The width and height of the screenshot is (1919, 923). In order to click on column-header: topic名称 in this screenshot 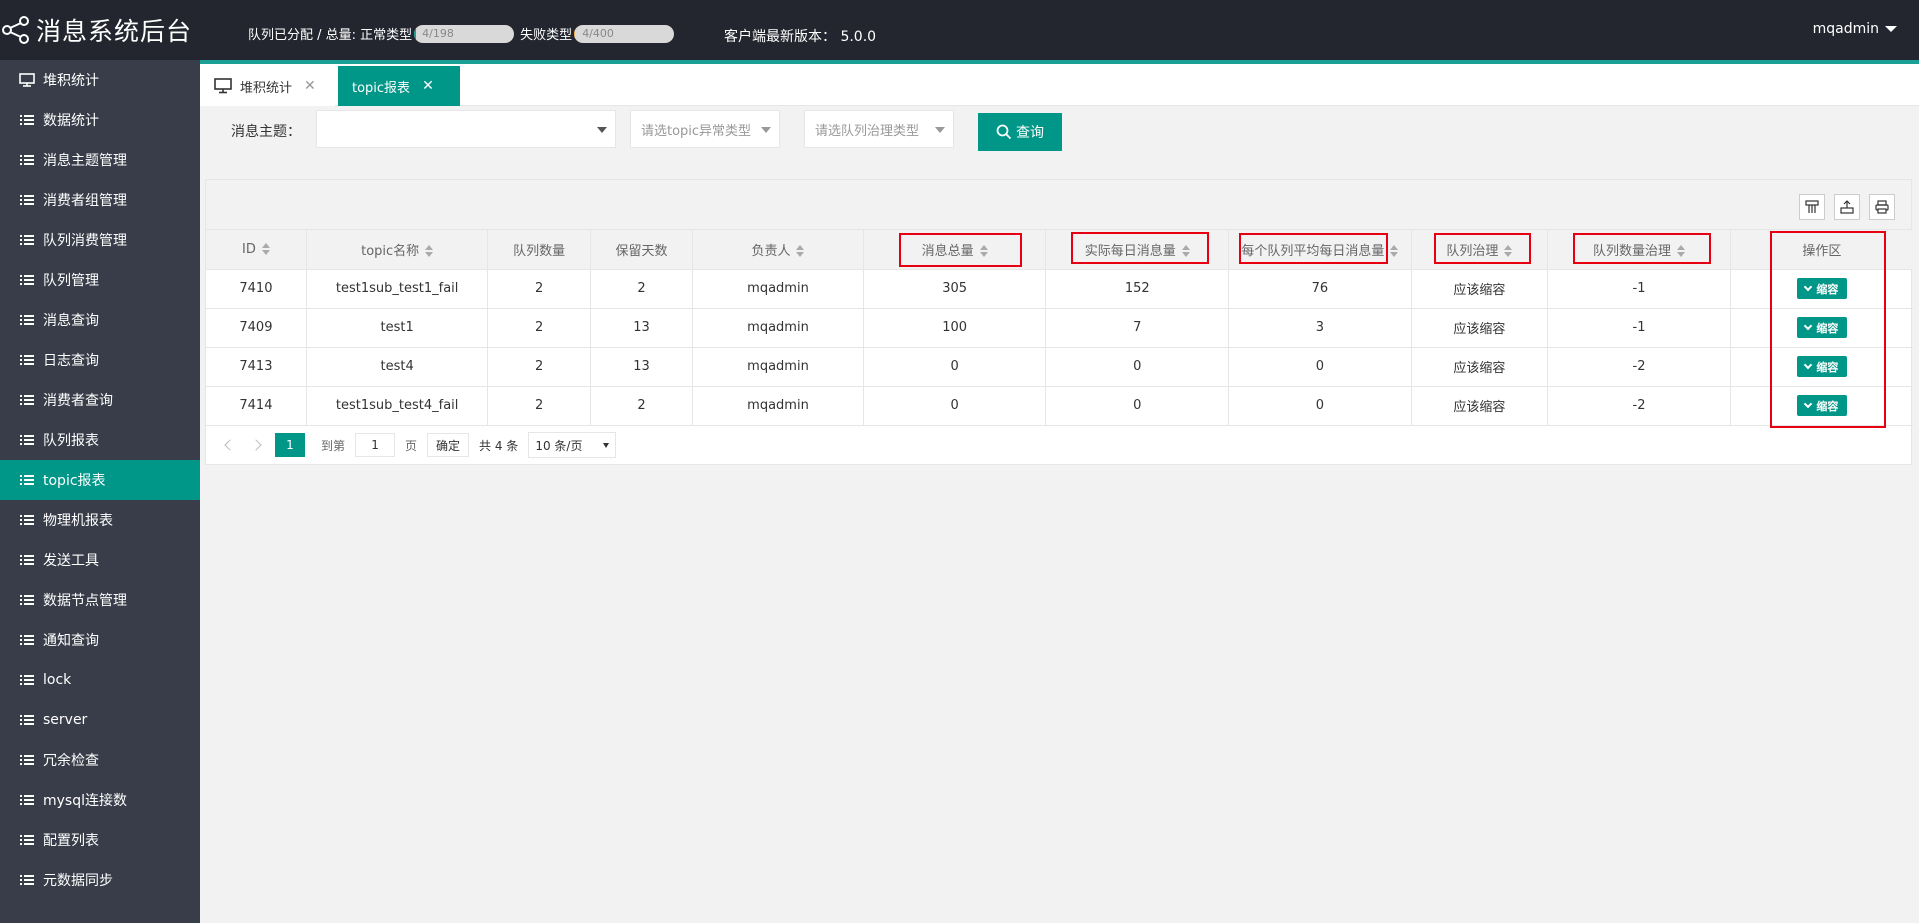, I will do `click(397, 250)`.